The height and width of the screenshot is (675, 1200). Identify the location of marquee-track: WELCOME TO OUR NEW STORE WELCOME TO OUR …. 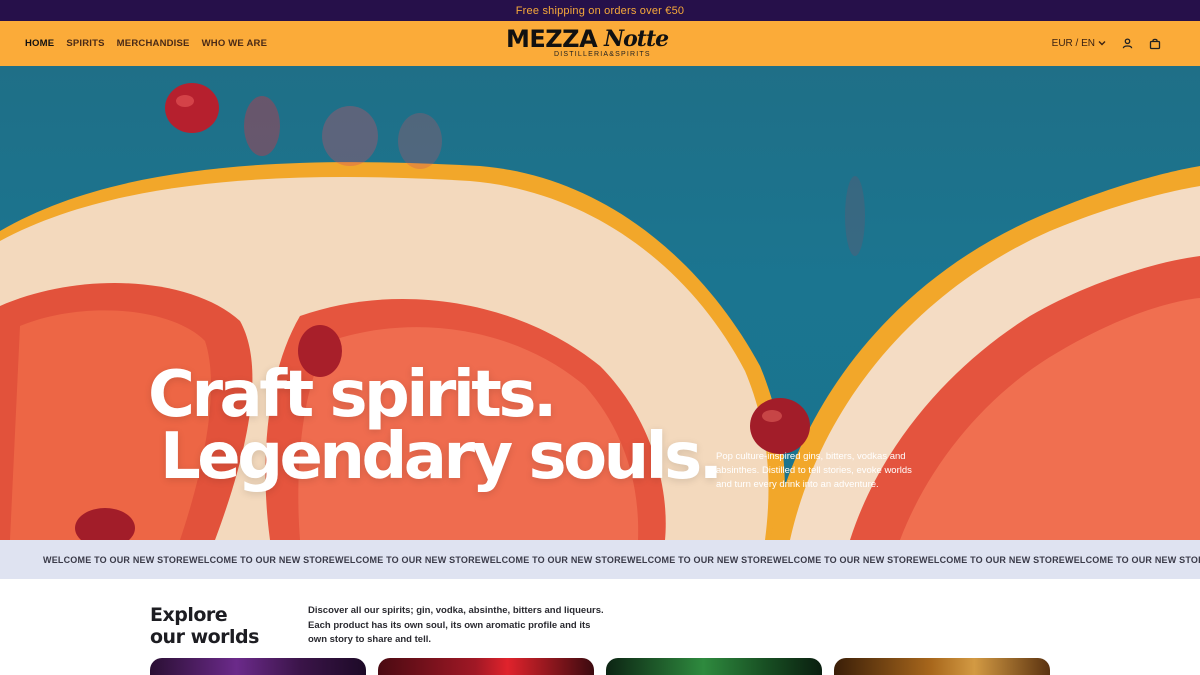
(621, 559).